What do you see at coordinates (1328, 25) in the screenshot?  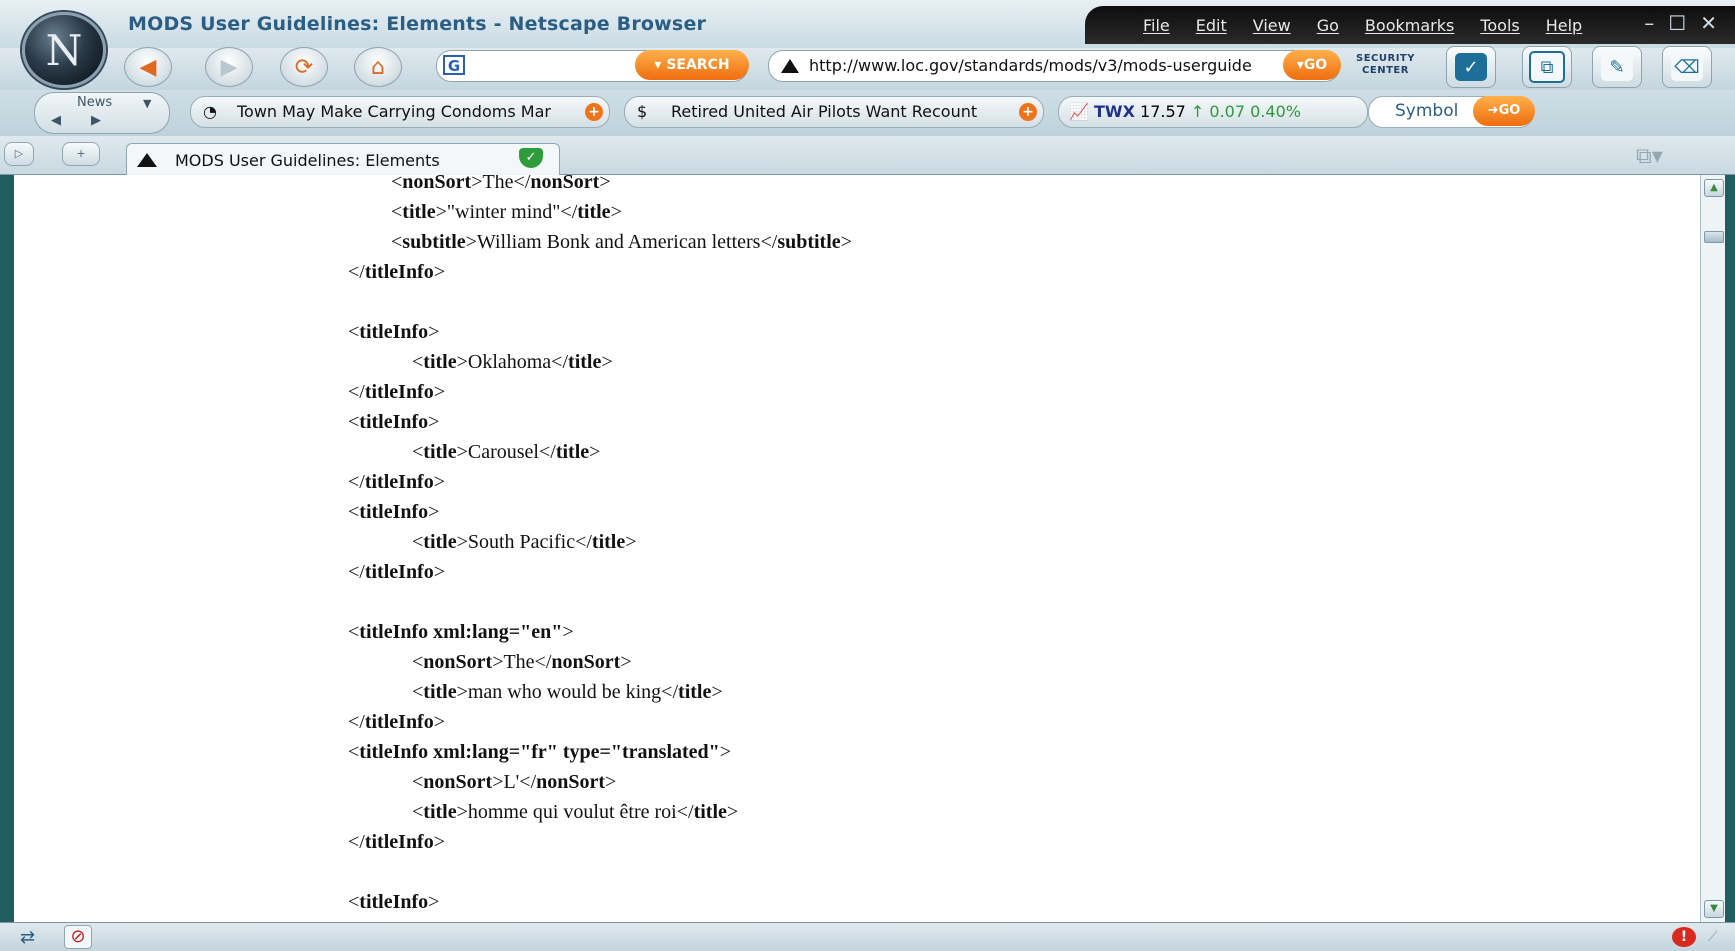 I see `menu-go: Go` at bounding box center [1328, 25].